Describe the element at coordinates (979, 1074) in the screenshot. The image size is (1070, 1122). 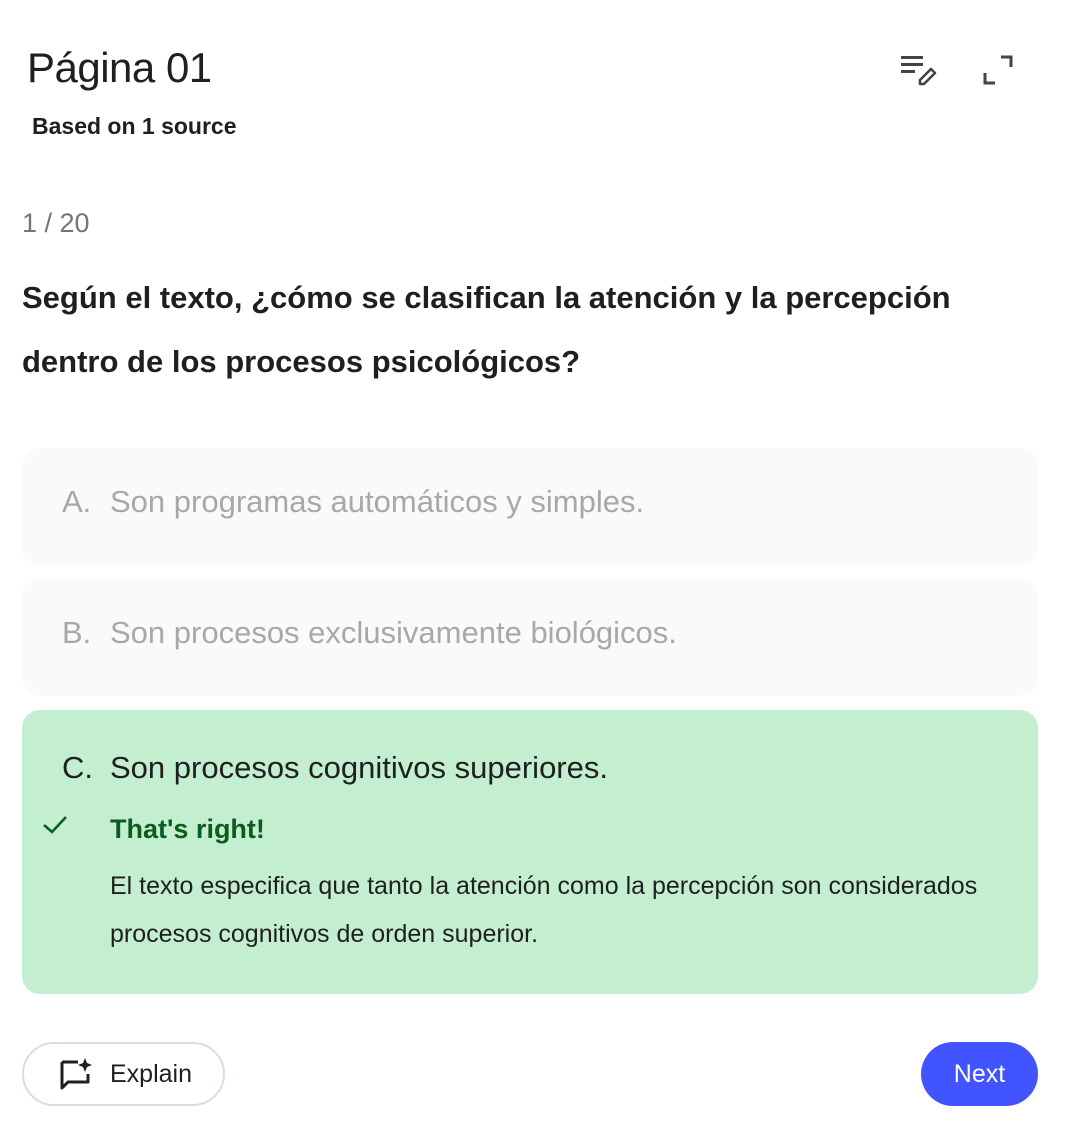
I see `next-button: Next` at that location.